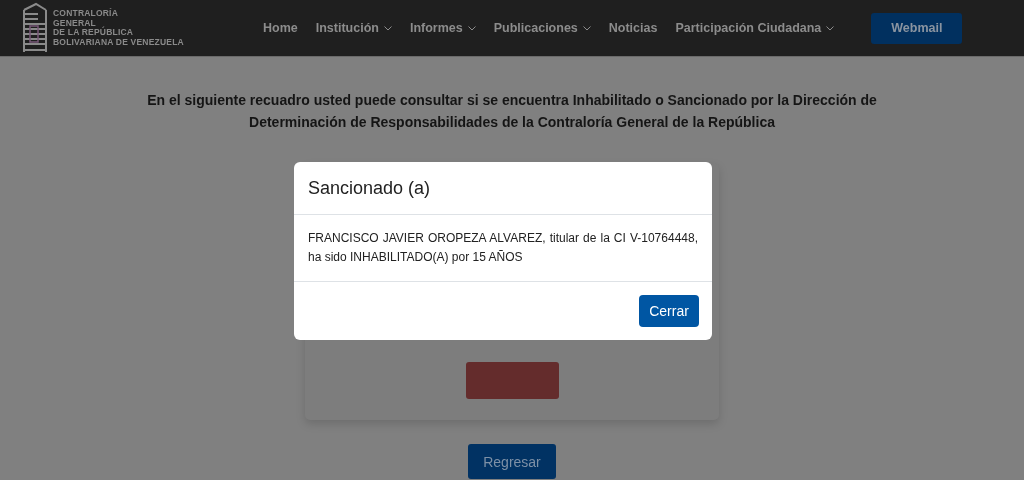 This screenshot has height=480, width=1024. Describe the element at coordinates (512, 461) in the screenshot. I see `back-button: Regresar` at that location.